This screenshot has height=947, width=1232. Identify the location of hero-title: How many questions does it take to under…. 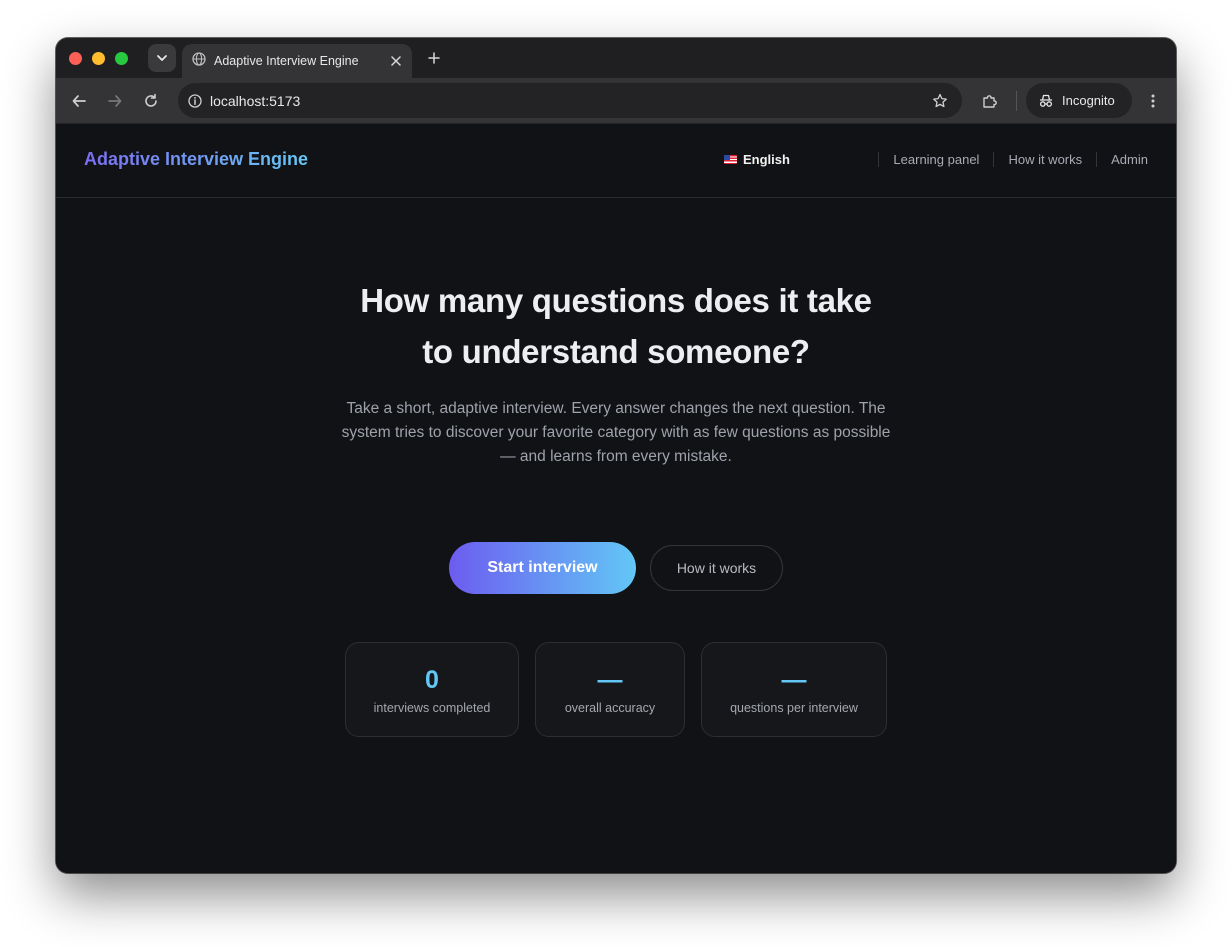
(616, 326).